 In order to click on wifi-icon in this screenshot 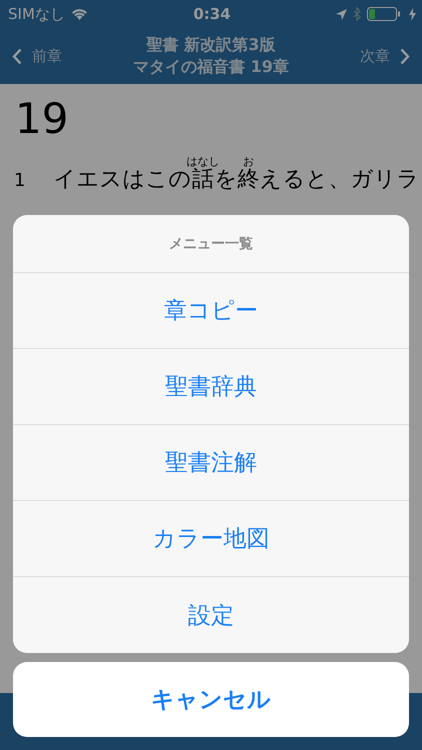, I will do `click(79, 14)`.